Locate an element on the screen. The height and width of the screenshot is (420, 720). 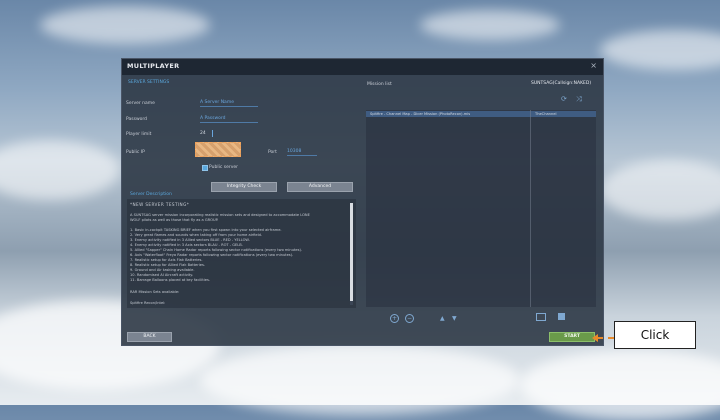
close-icon: × is located at coordinates (593, 65).